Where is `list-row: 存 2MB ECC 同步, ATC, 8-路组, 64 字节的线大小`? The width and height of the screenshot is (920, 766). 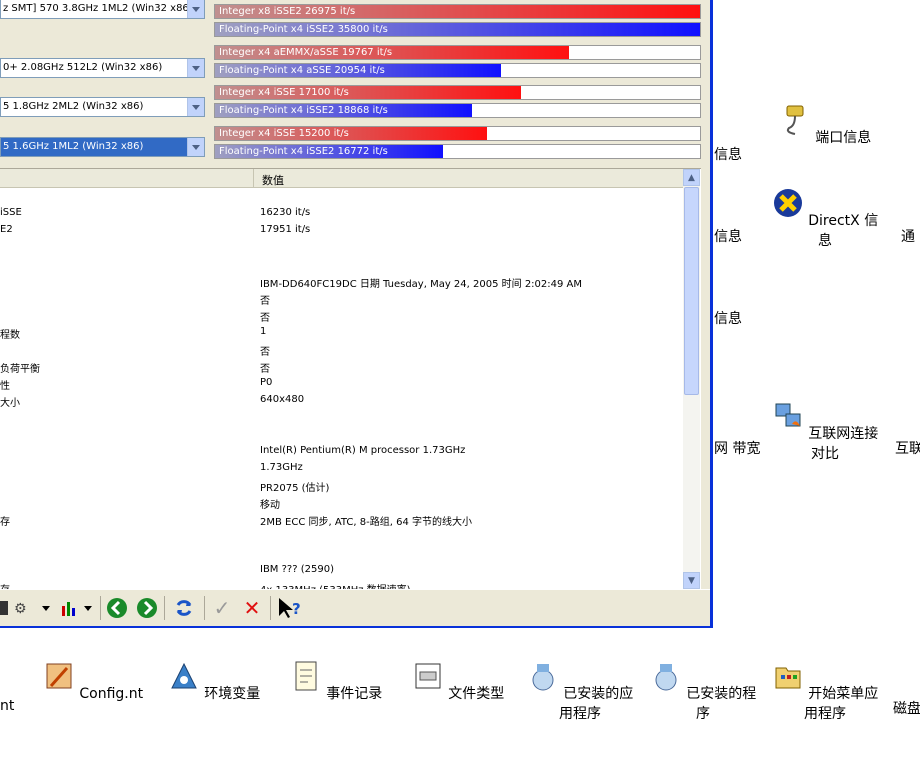 list-row: 存 2MB ECC 同步, ATC, 8-路组, 64 字节的线大小 is located at coordinates (341, 519).